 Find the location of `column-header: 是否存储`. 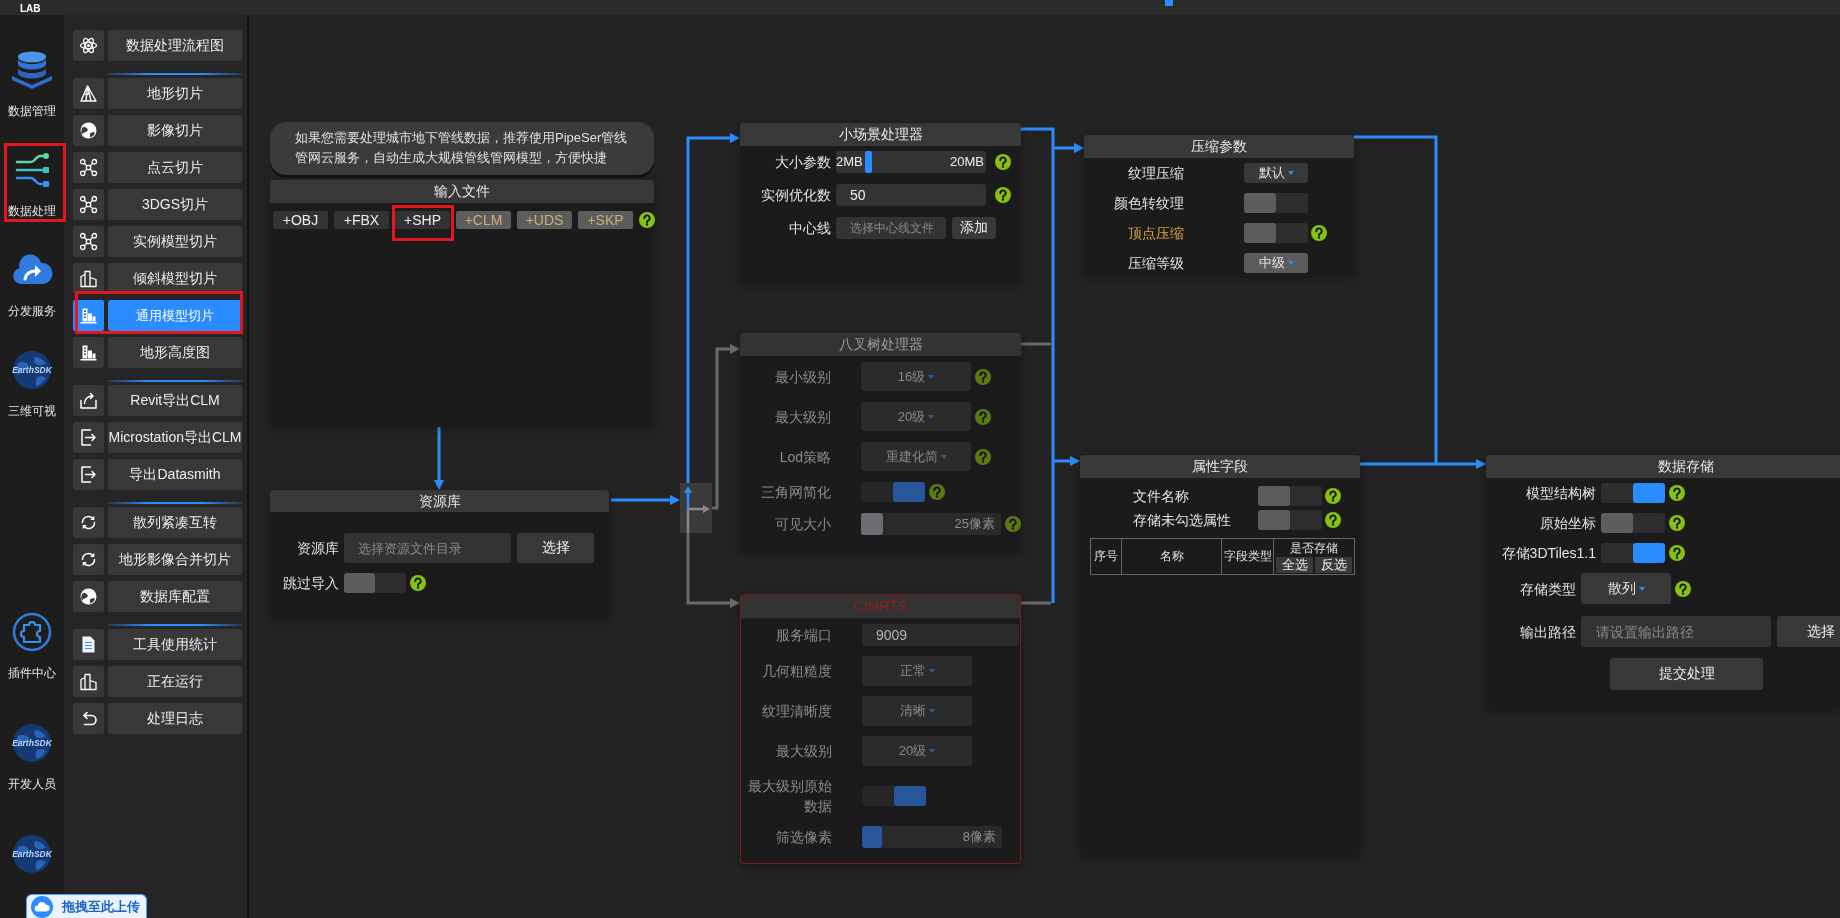

column-header: 是否存储 is located at coordinates (1314, 548).